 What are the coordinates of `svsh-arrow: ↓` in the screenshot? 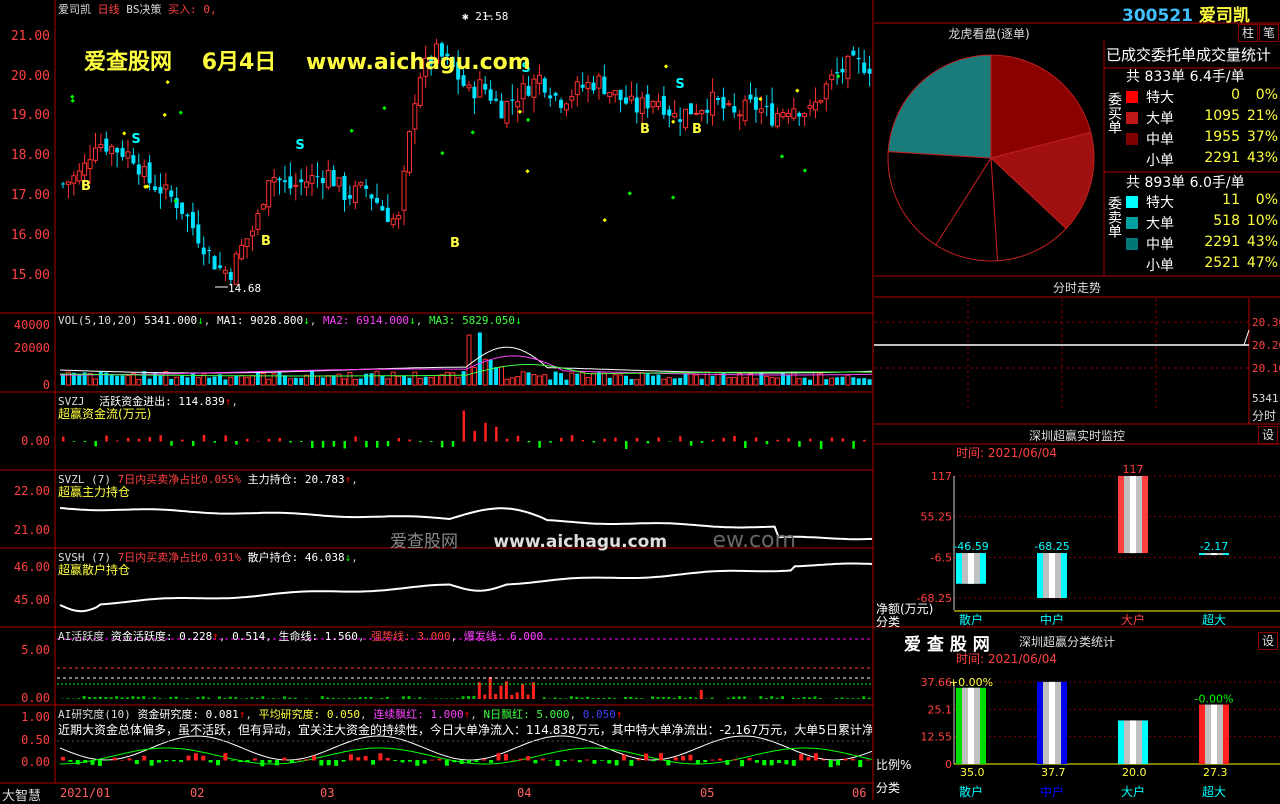 It's located at (348, 557).